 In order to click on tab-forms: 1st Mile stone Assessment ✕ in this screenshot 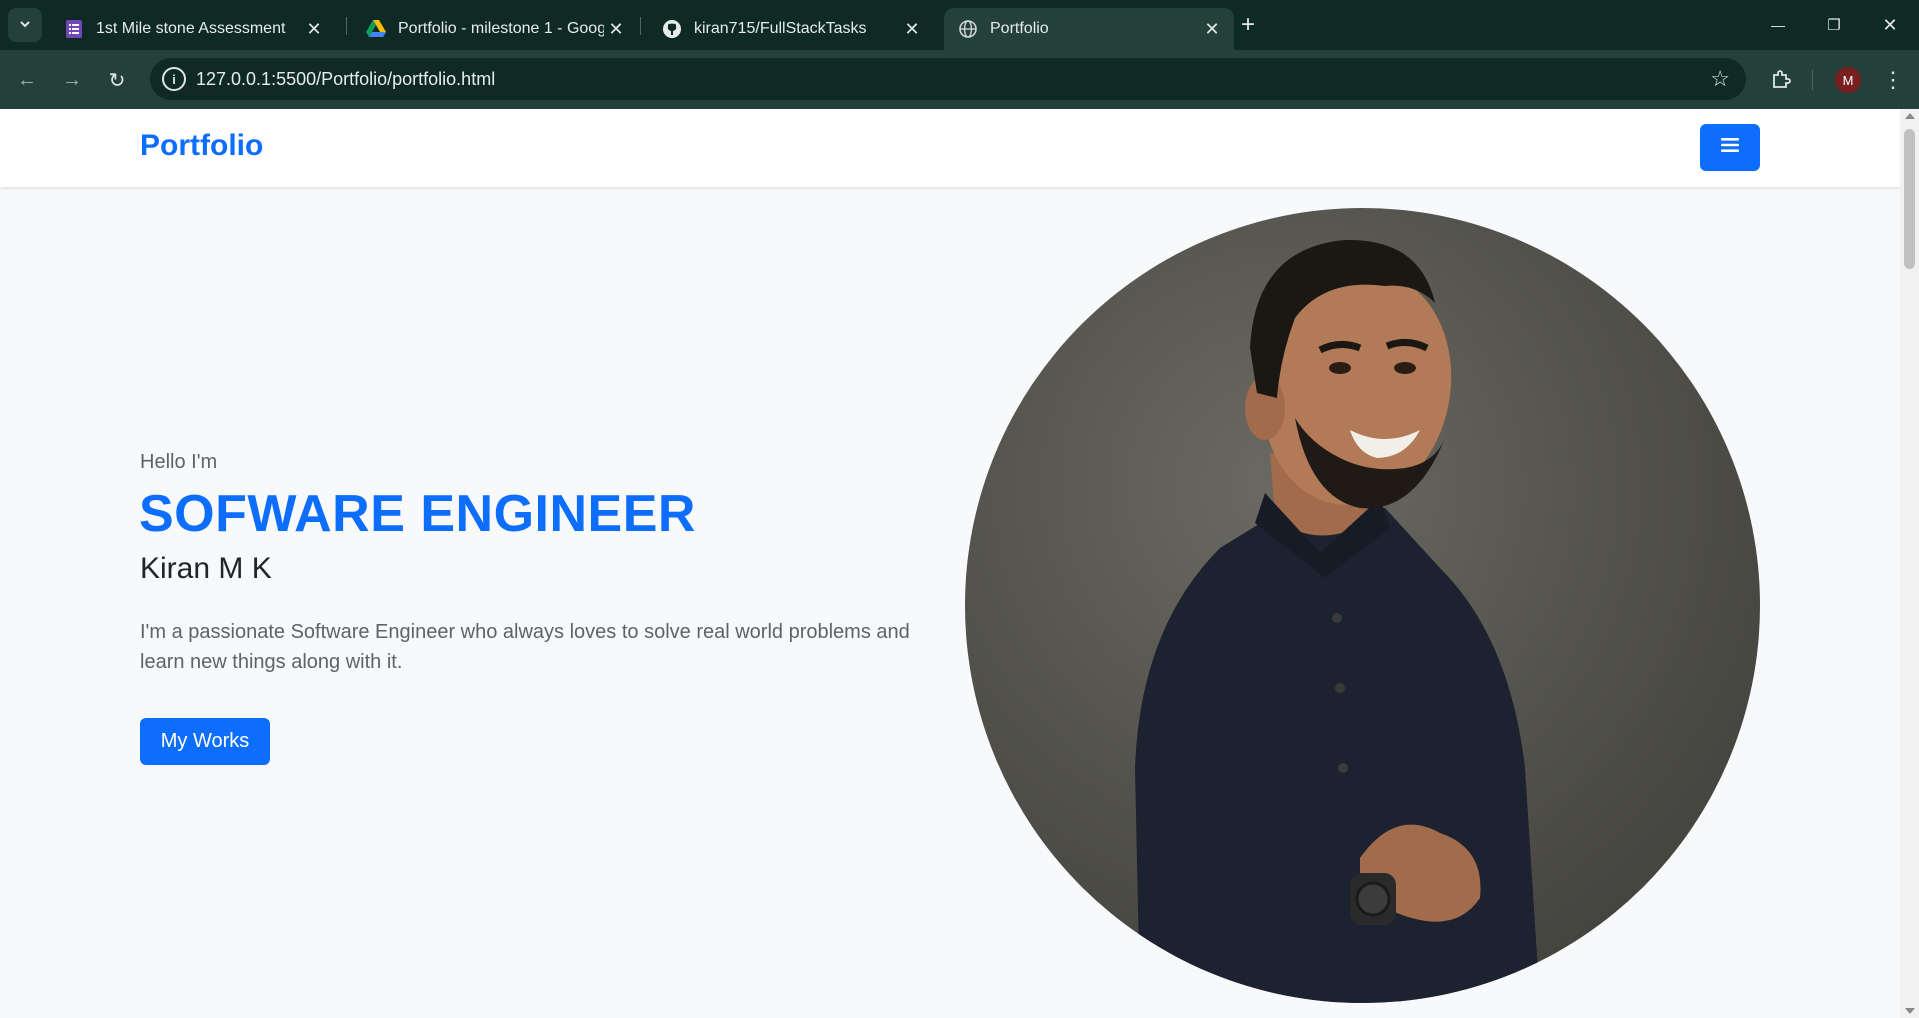, I will do `click(193, 29)`.